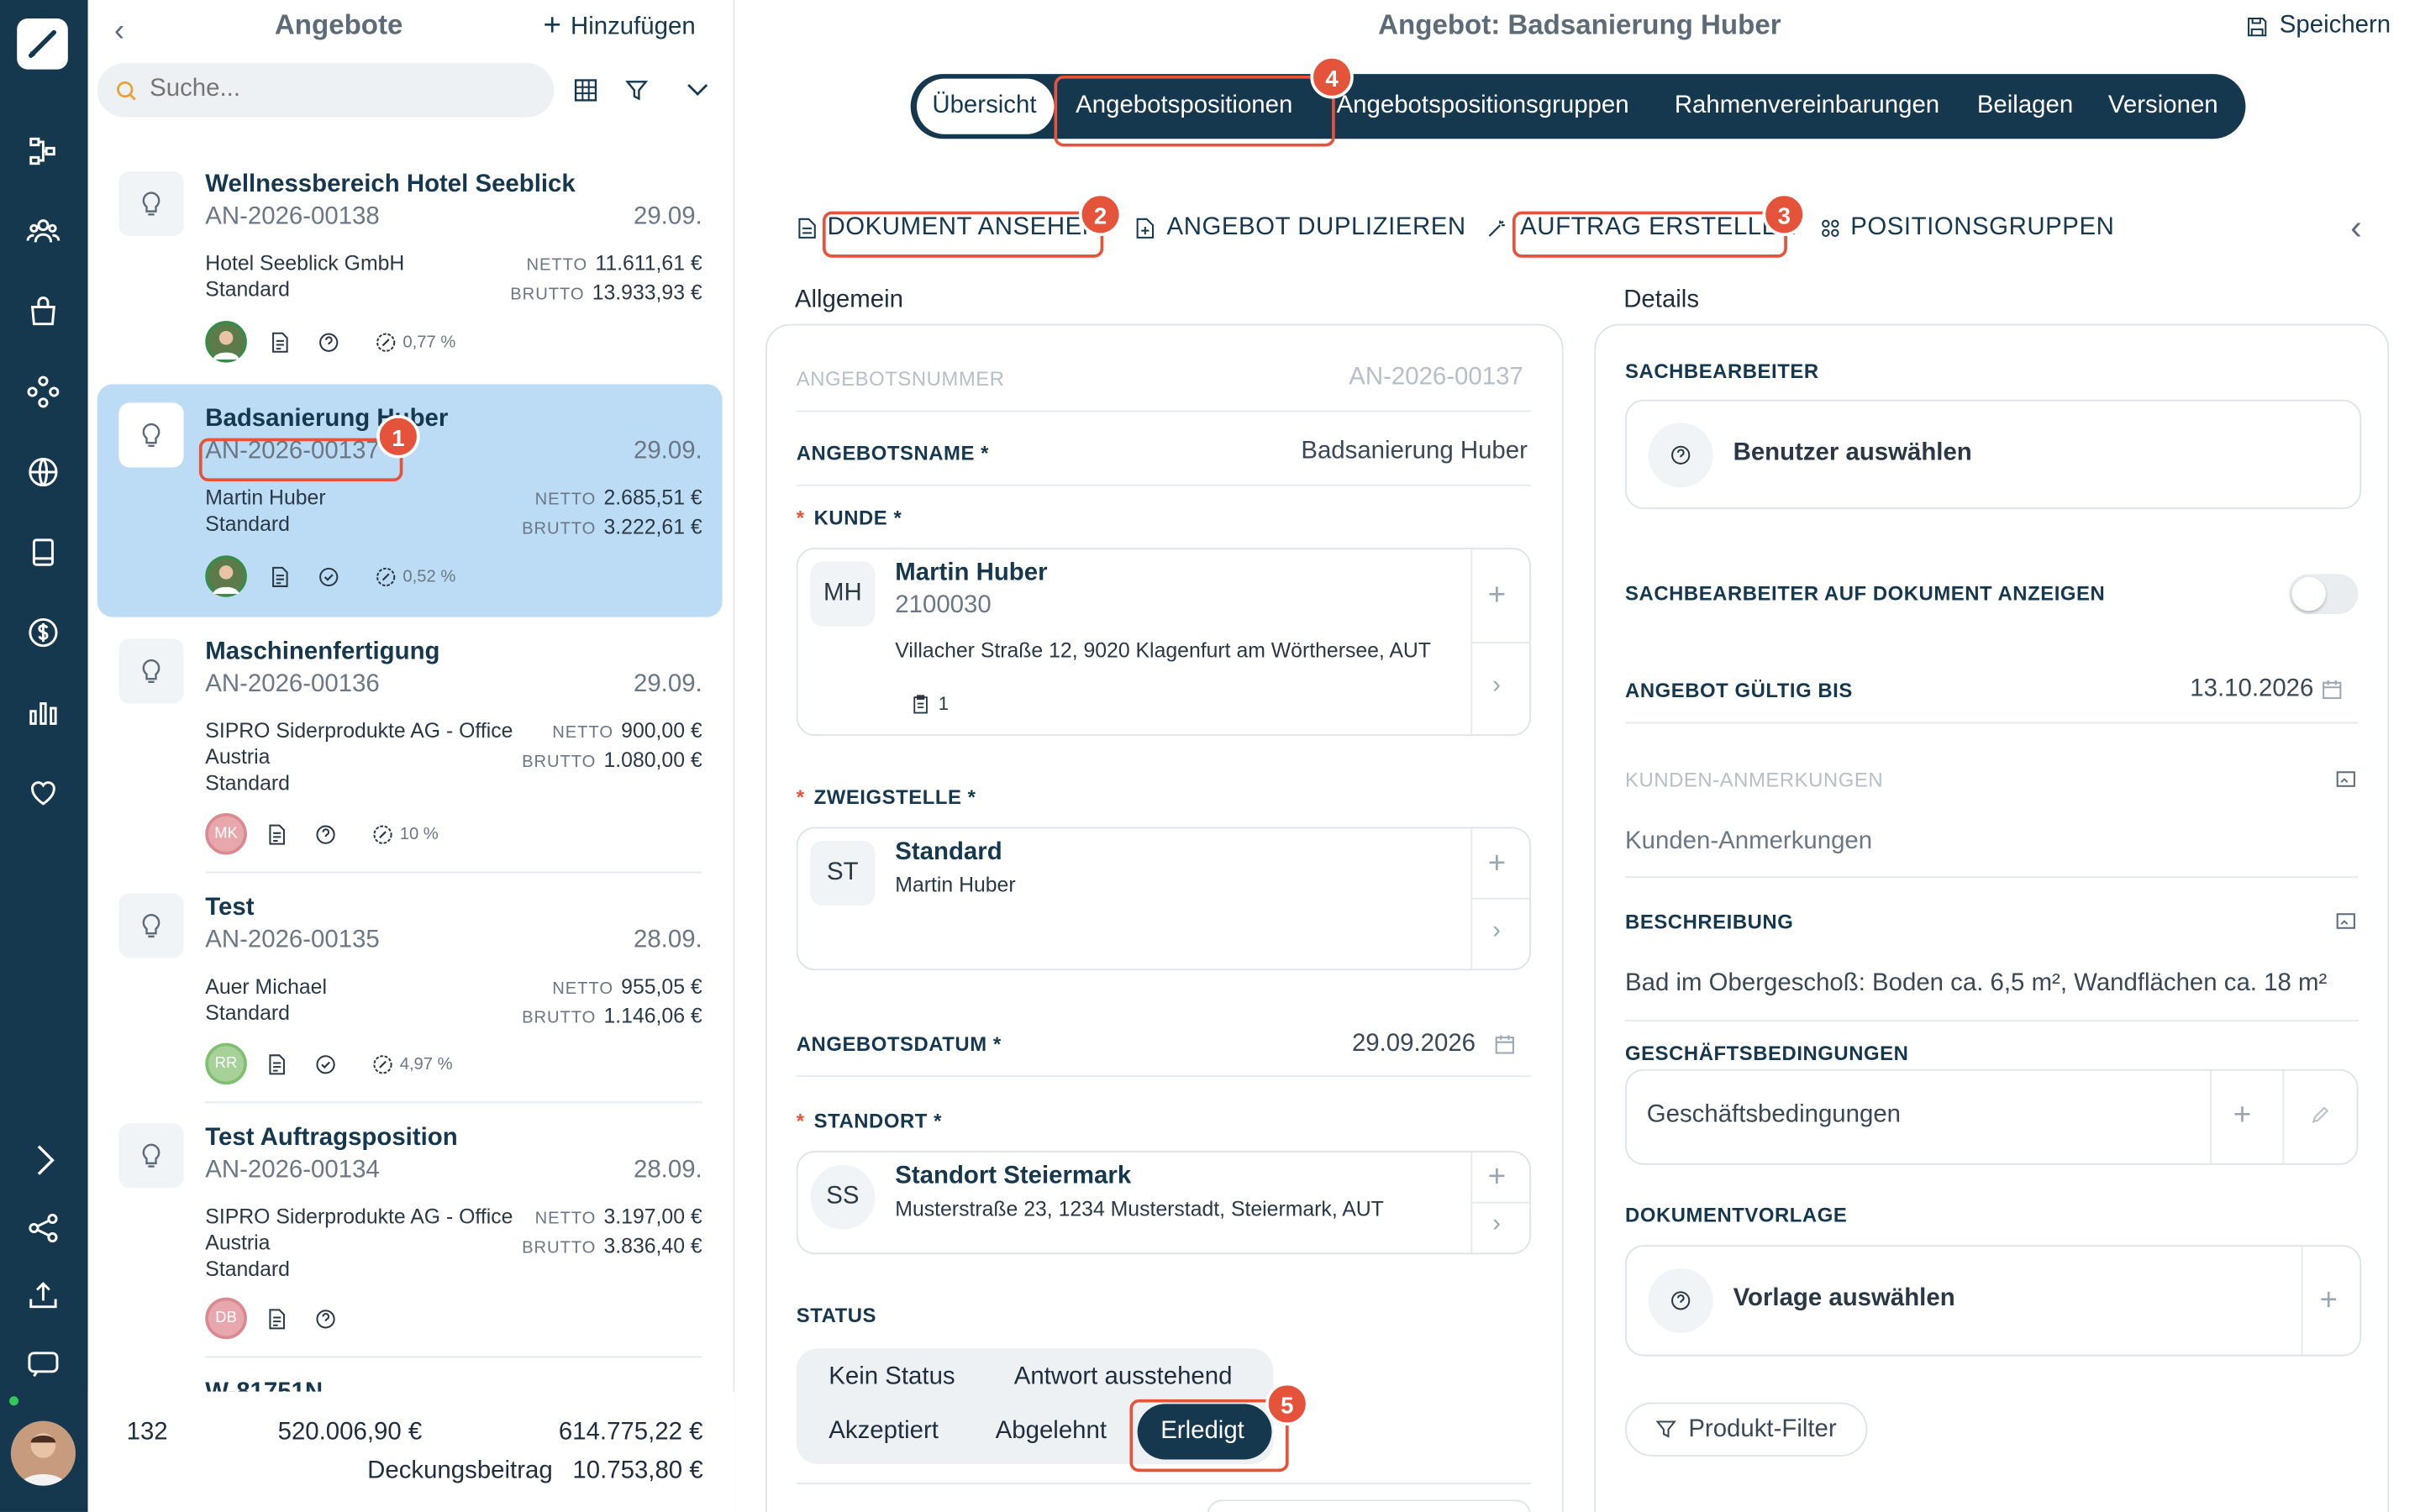 This screenshot has width=2420, height=1512. Describe the element at coordinates (338, 24) in the screenshot. I see `list-title: Angebote` at that location.